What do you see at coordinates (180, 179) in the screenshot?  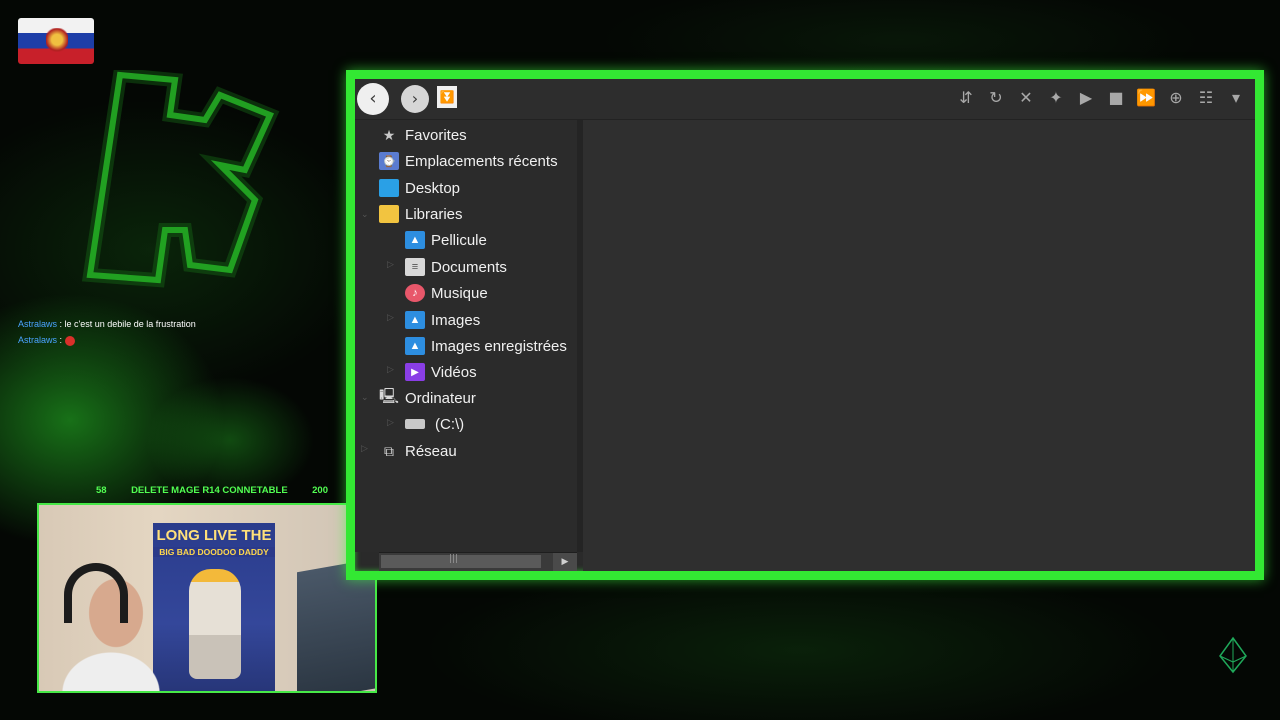 I see `k-logo-icon` at bounding box center [180, 179].